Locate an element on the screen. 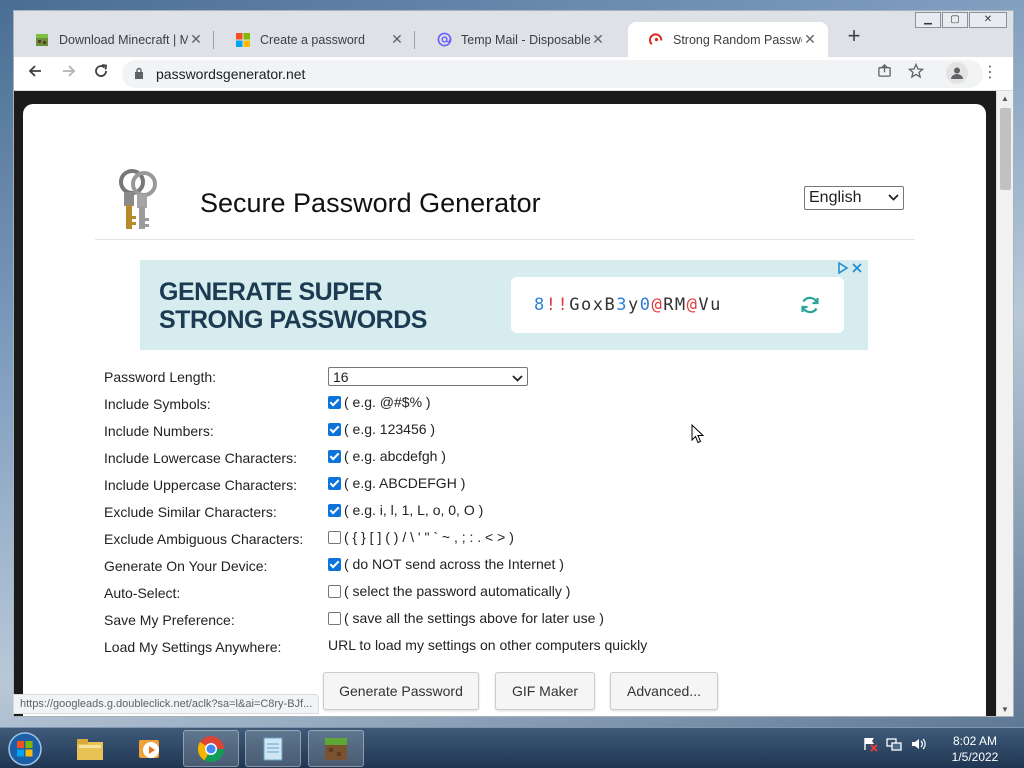 This screenshot has height=768, width=1024. gif-maker-button: GIF Maker is located at coordinates (545, 691).